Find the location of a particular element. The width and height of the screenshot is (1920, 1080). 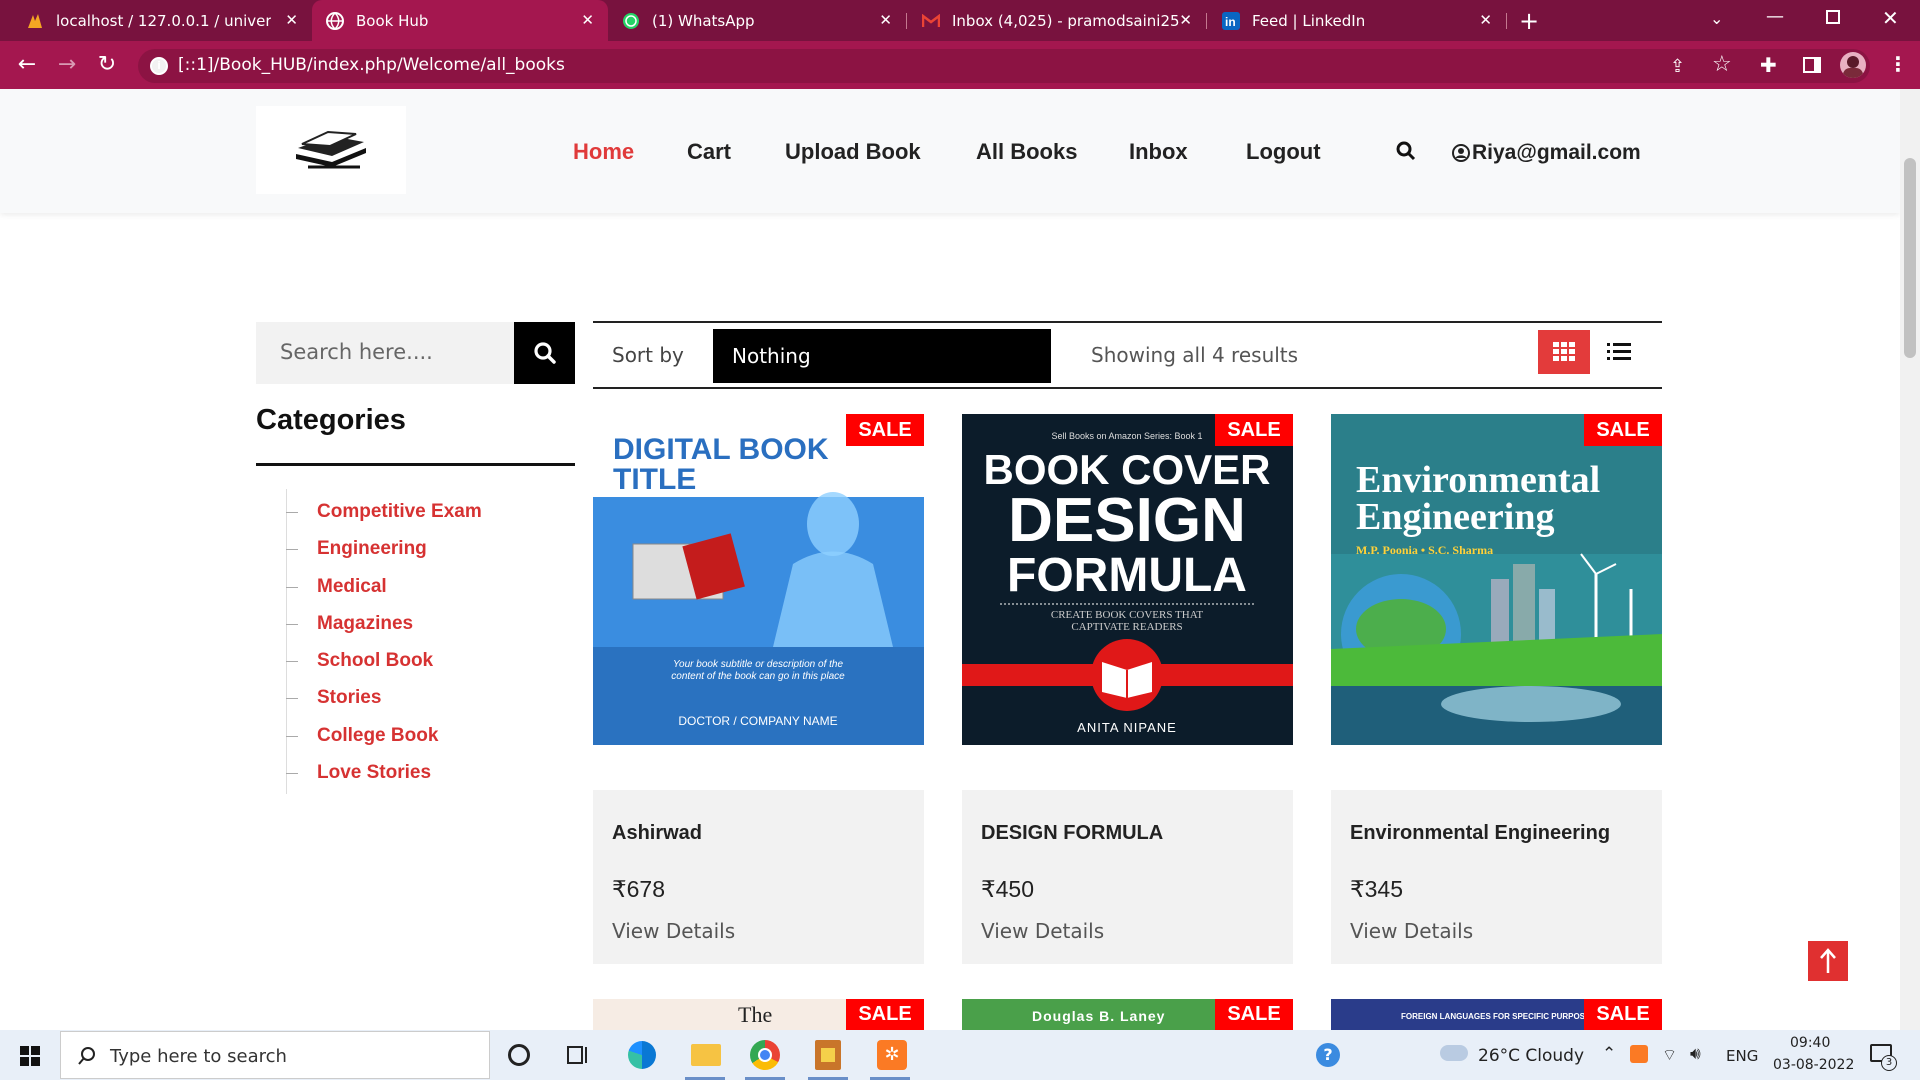

cover-subtitle: content of the book can go in this place is located at coordinates (758, 676).